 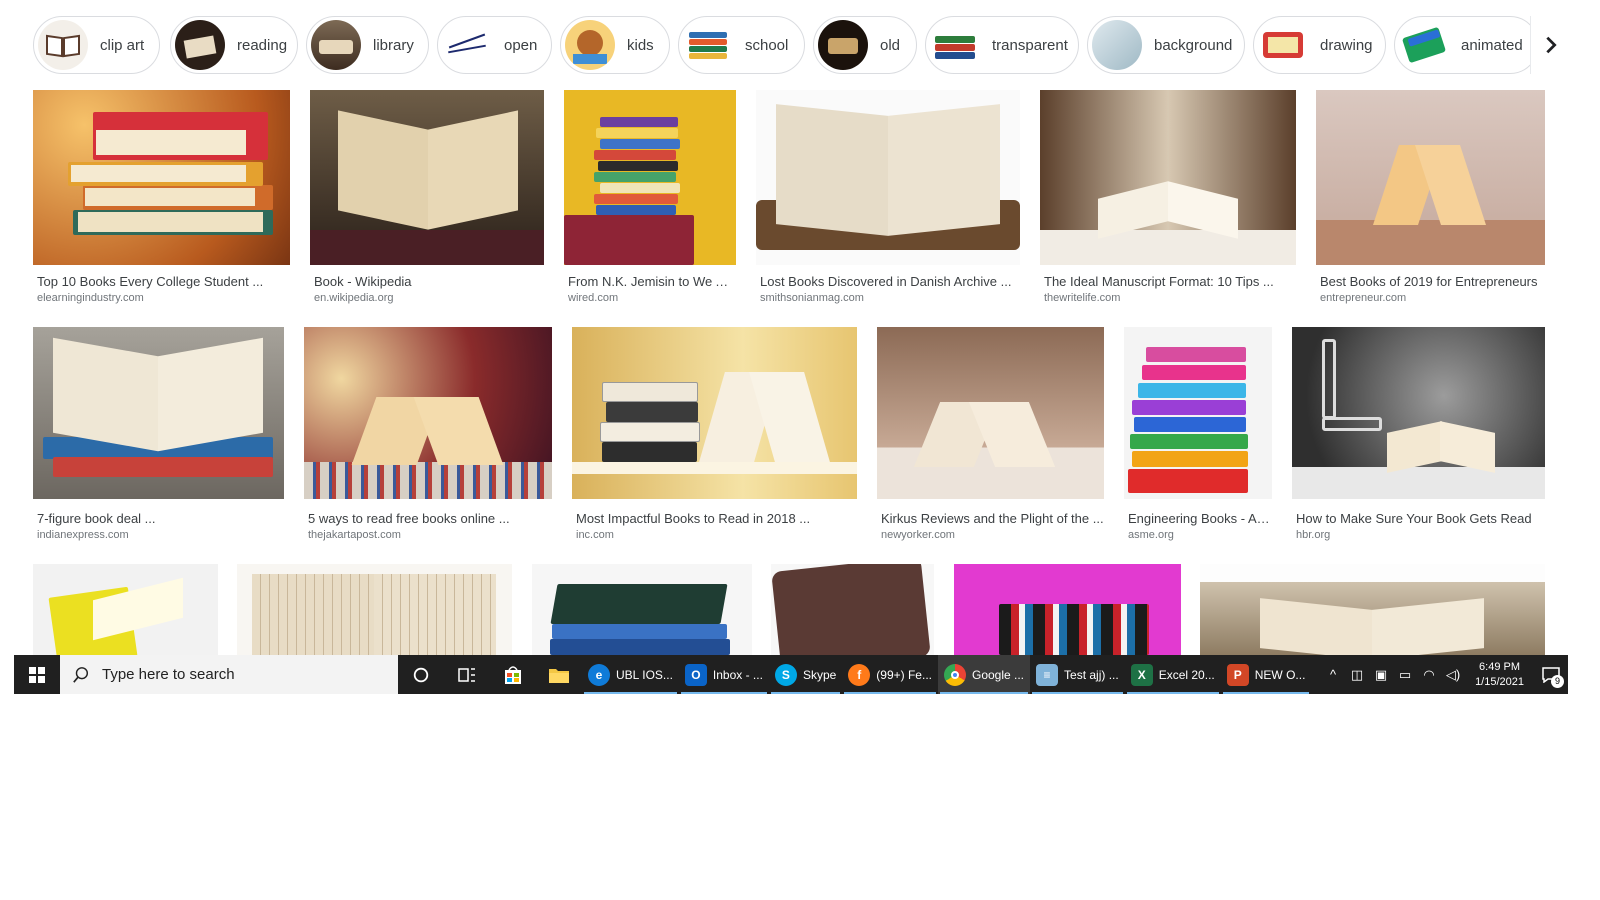 I want to click on library-thumbnail, so click(x=336, y=45).